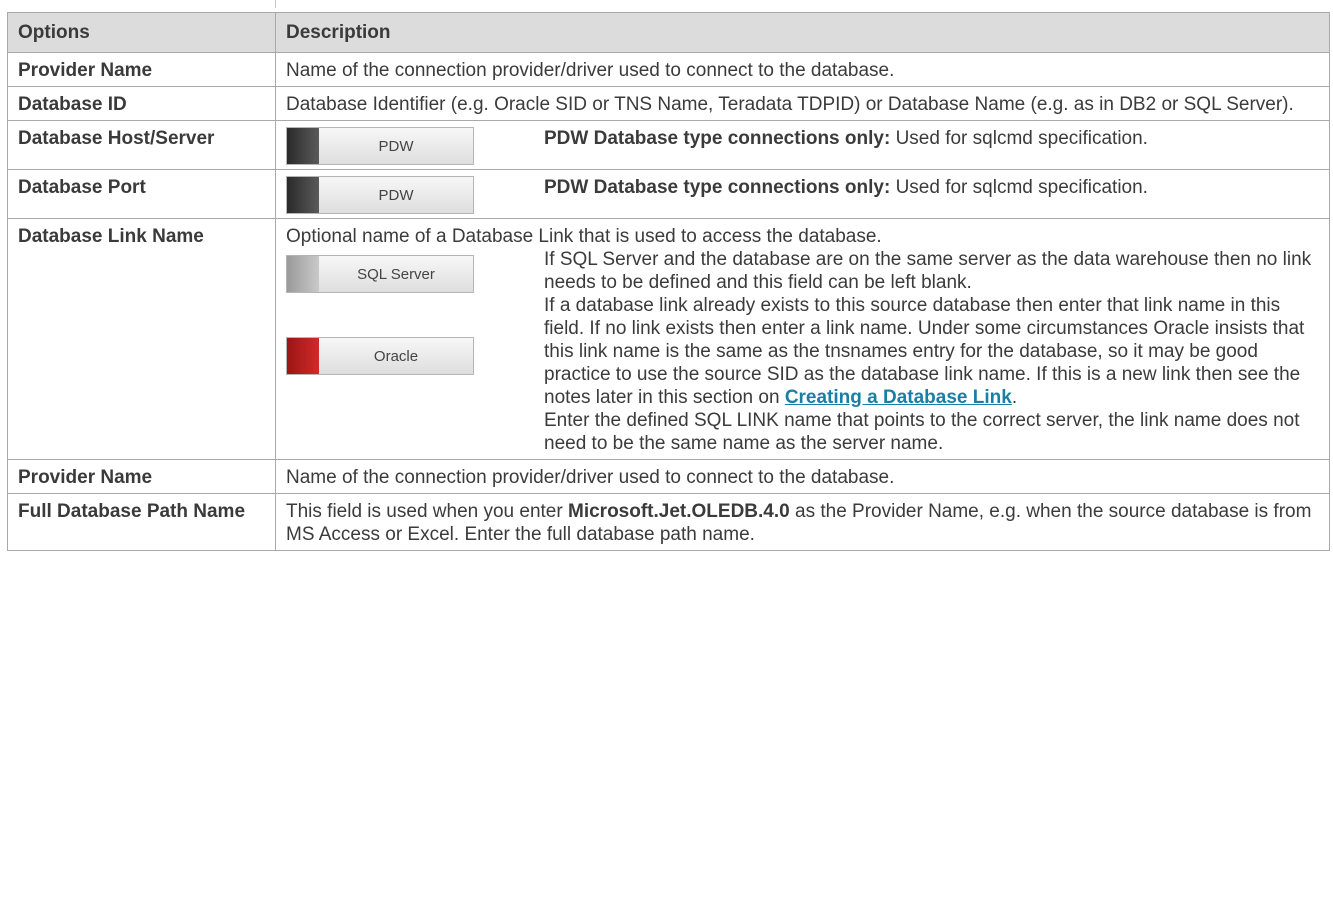  What do you see at coordinates (396, 356) in the screenshot?
I see `oracle-badge-label: Oracle` at bounding box center [396, 356].